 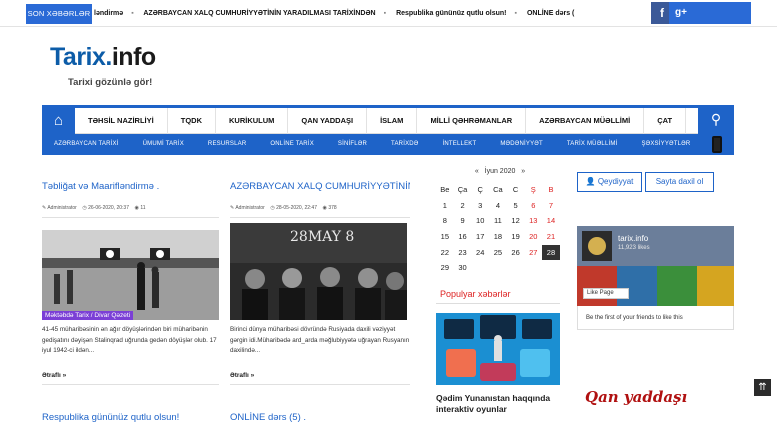 I want to click on facebook-likes: 11,923 likes, so click(x=634, y=248).